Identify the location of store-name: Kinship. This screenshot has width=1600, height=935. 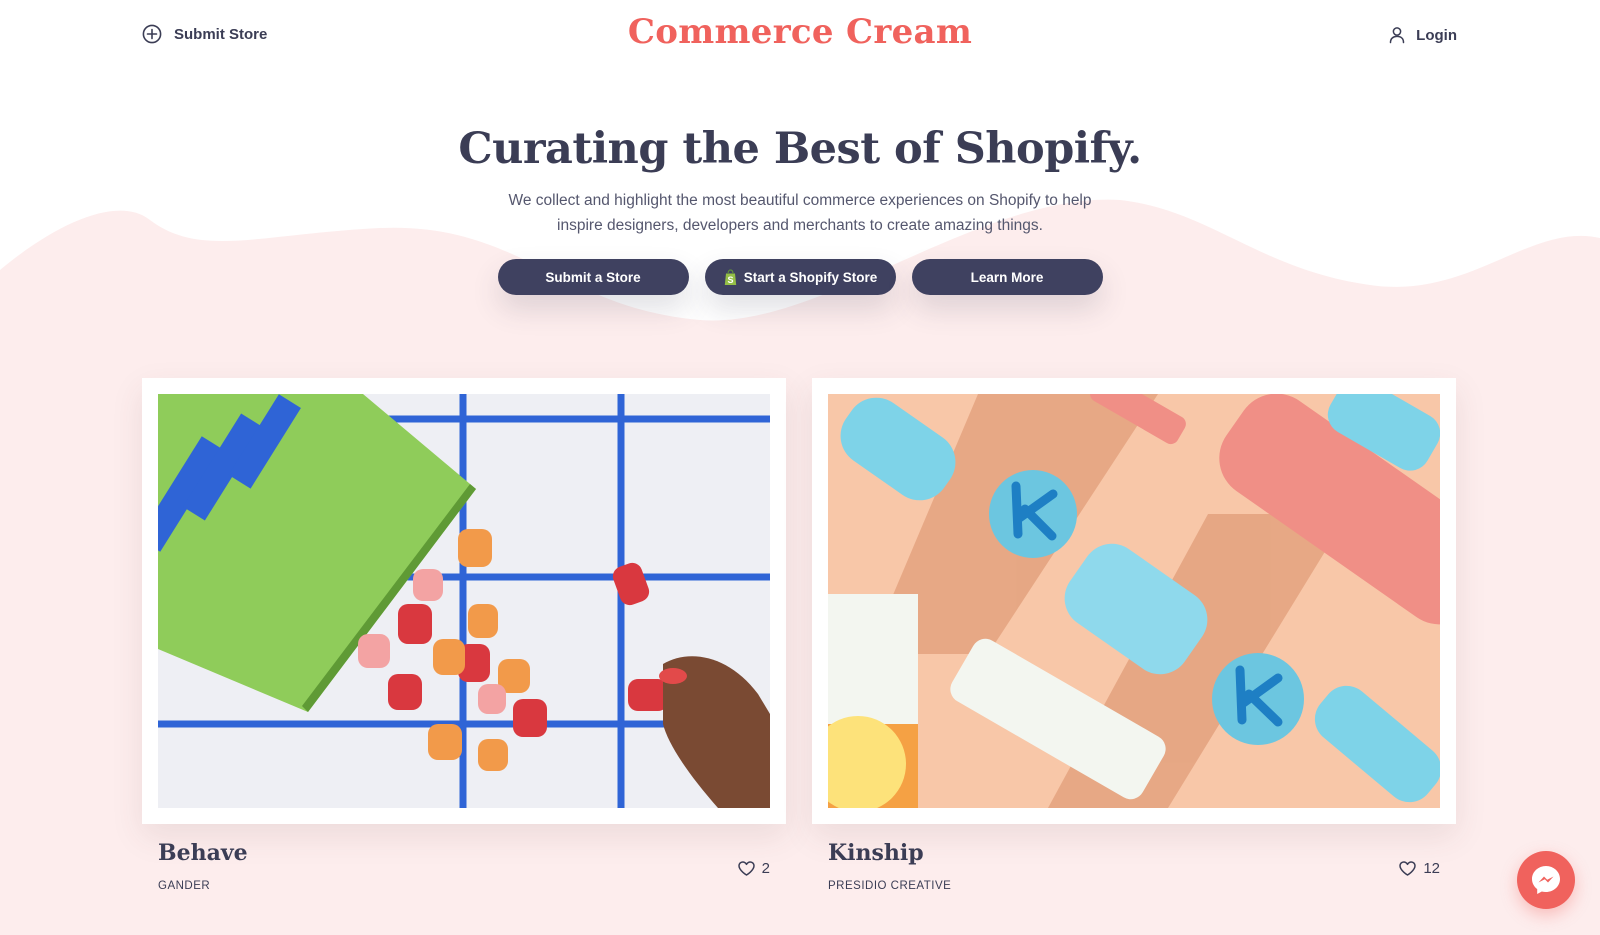
(876, 853).